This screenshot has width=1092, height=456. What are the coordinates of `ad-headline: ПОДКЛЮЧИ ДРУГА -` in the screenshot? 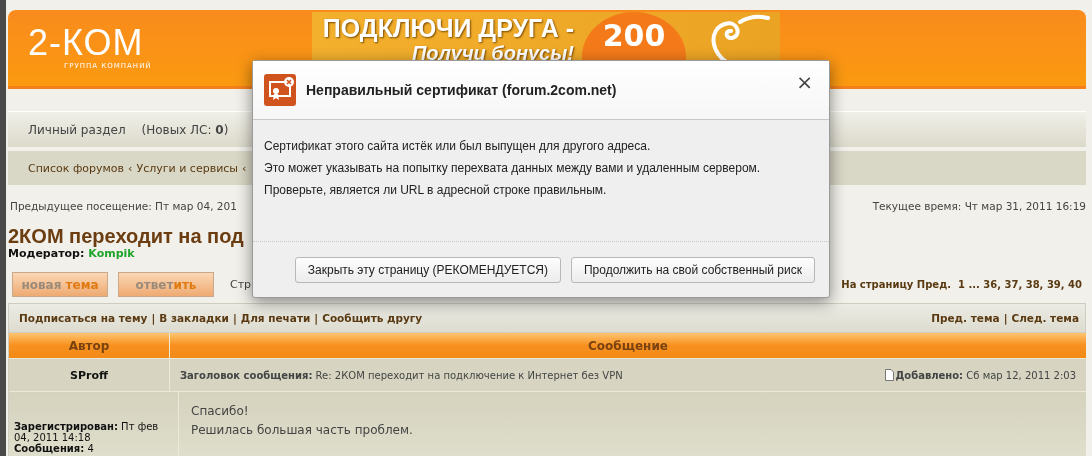 It's located at (448, 28).